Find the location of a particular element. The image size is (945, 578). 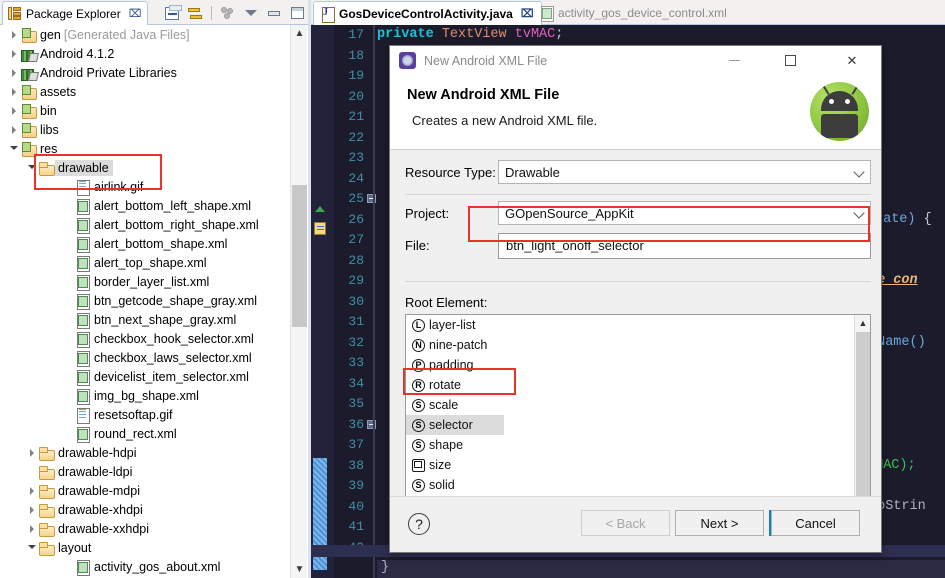

tree-item-resetsoftap-gif: resetsoftap.gif is located at coordinates (147, 414).